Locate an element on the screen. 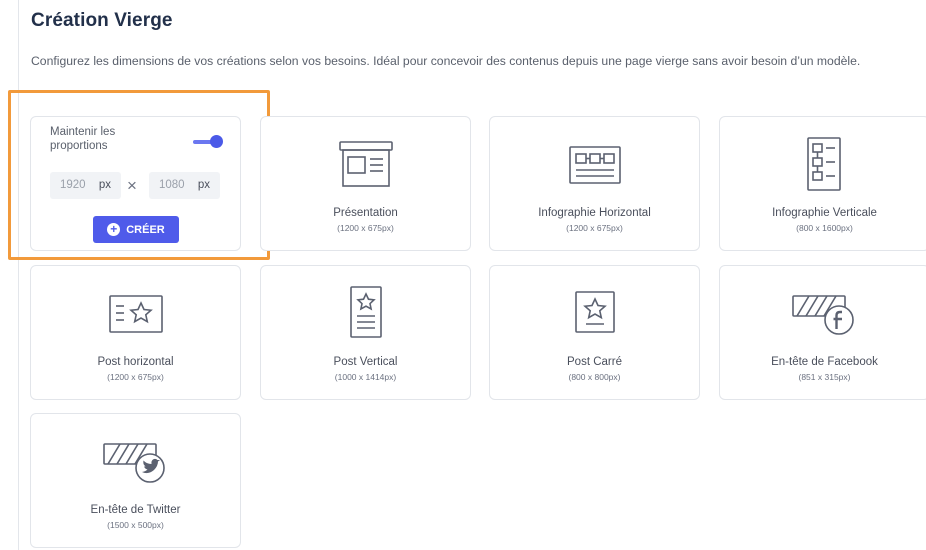 The width and height of the screenshot is (926, 550). format-name: En-tête de Facebook is located at coordinates (824, 362).